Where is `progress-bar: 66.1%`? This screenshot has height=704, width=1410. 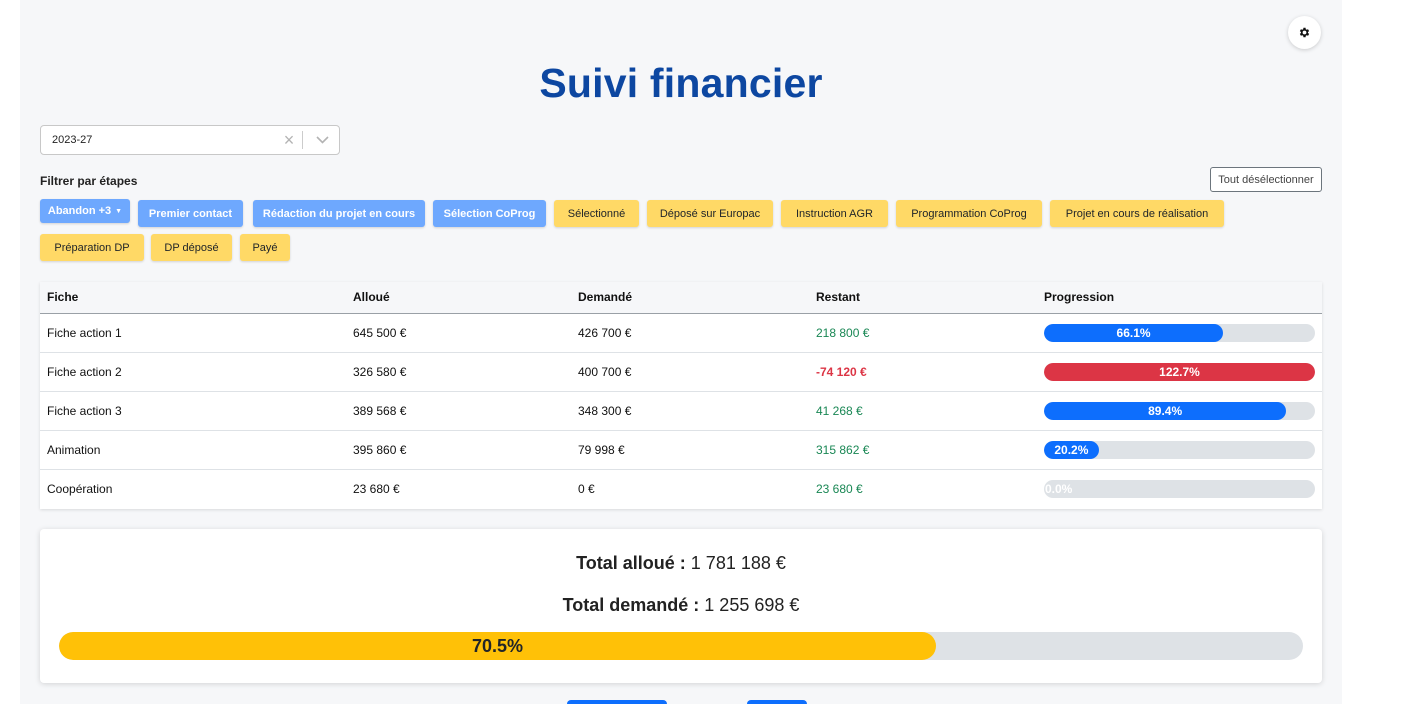
progress-bar: 66.1% is located at coordinates (1179, 332).